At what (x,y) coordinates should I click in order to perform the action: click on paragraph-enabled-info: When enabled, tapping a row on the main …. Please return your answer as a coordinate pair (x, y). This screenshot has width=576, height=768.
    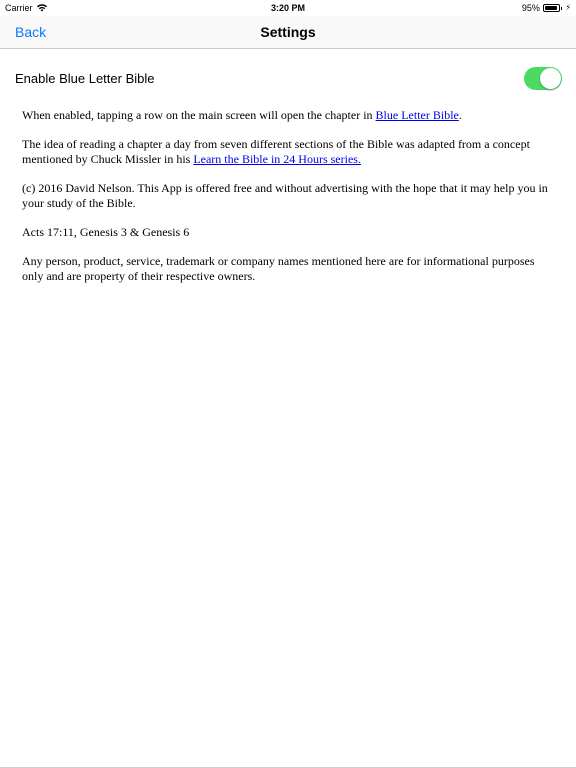
    Looking at the image, I should click on (288, 115).